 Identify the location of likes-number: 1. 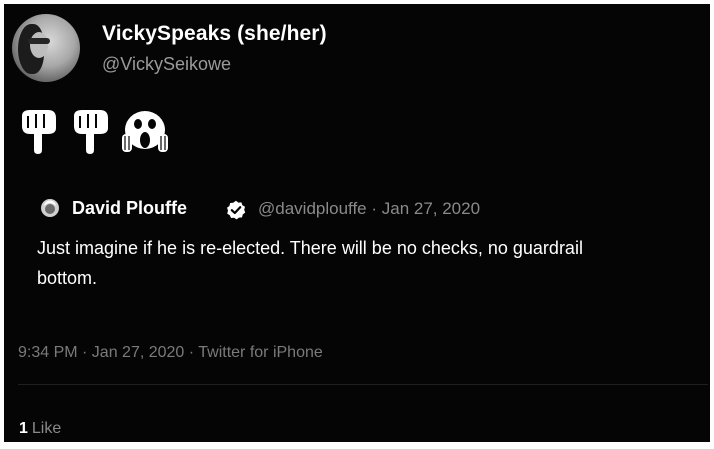
(23, 428).